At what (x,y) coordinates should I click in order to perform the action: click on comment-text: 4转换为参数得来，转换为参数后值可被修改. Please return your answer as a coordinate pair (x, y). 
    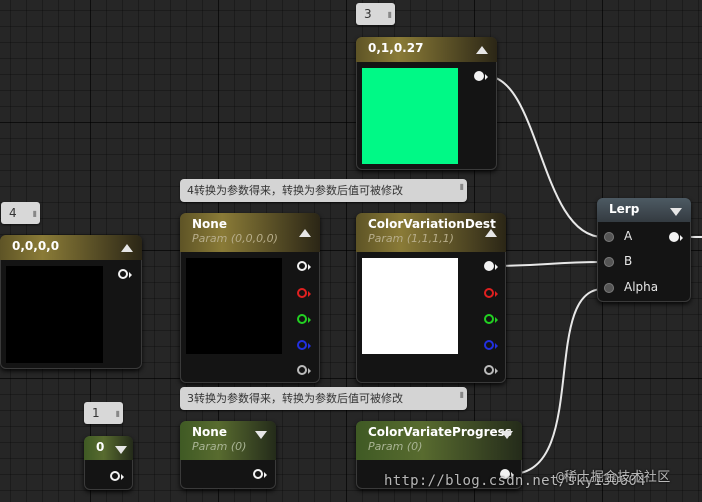
    Looking at the image, I should click on (295, 190).